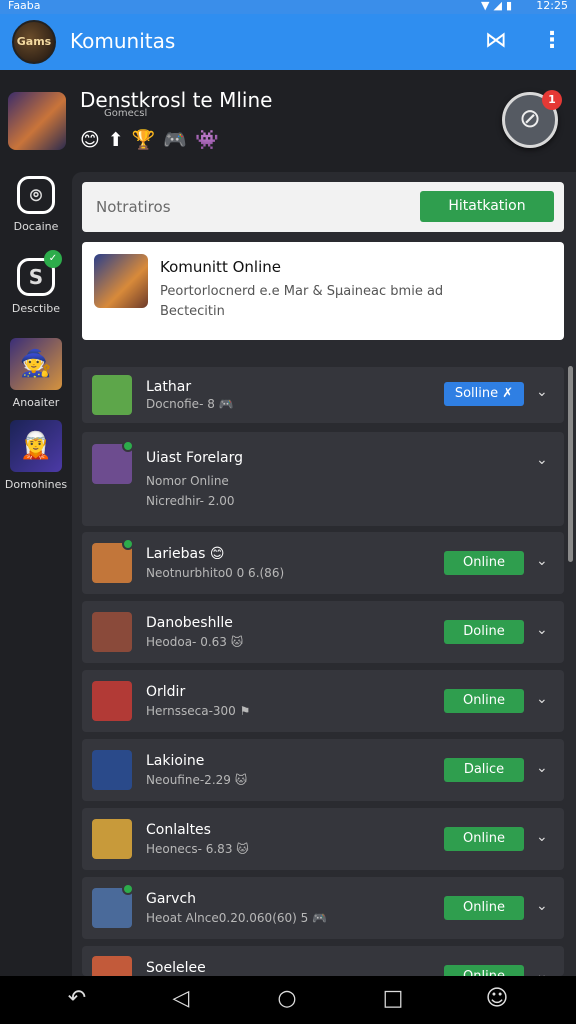 This screenshot has height=1024, width=576. Describe the element at coordinates (552, 100) in the screenshot. I see `notification-badge: 1` at that location.